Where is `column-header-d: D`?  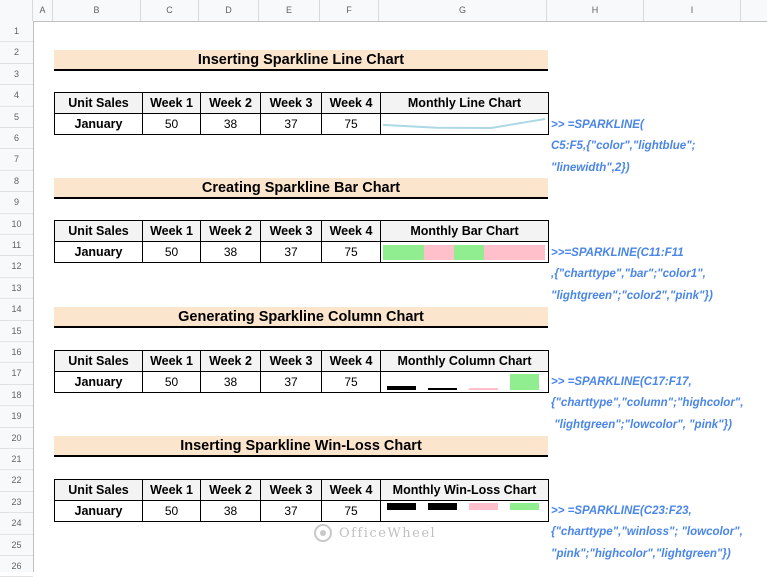
column-header-d: D is located at coordinates (229, 10).